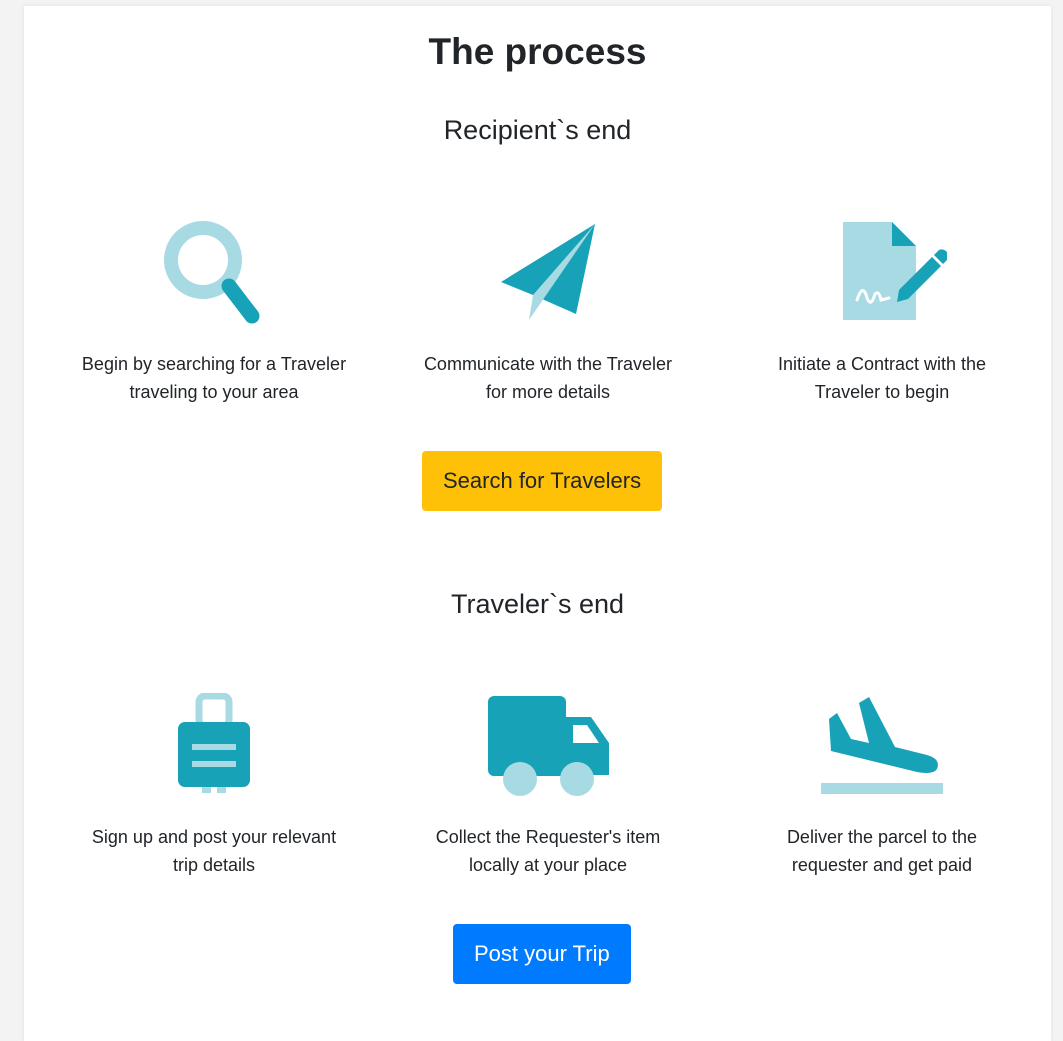 Image resolution: width=1063 pixels, height=1041 pixels. Describe the element at coordinates (537, 604) in the screenshot. I see `traveler-heading: Traveler`s end` at that location.